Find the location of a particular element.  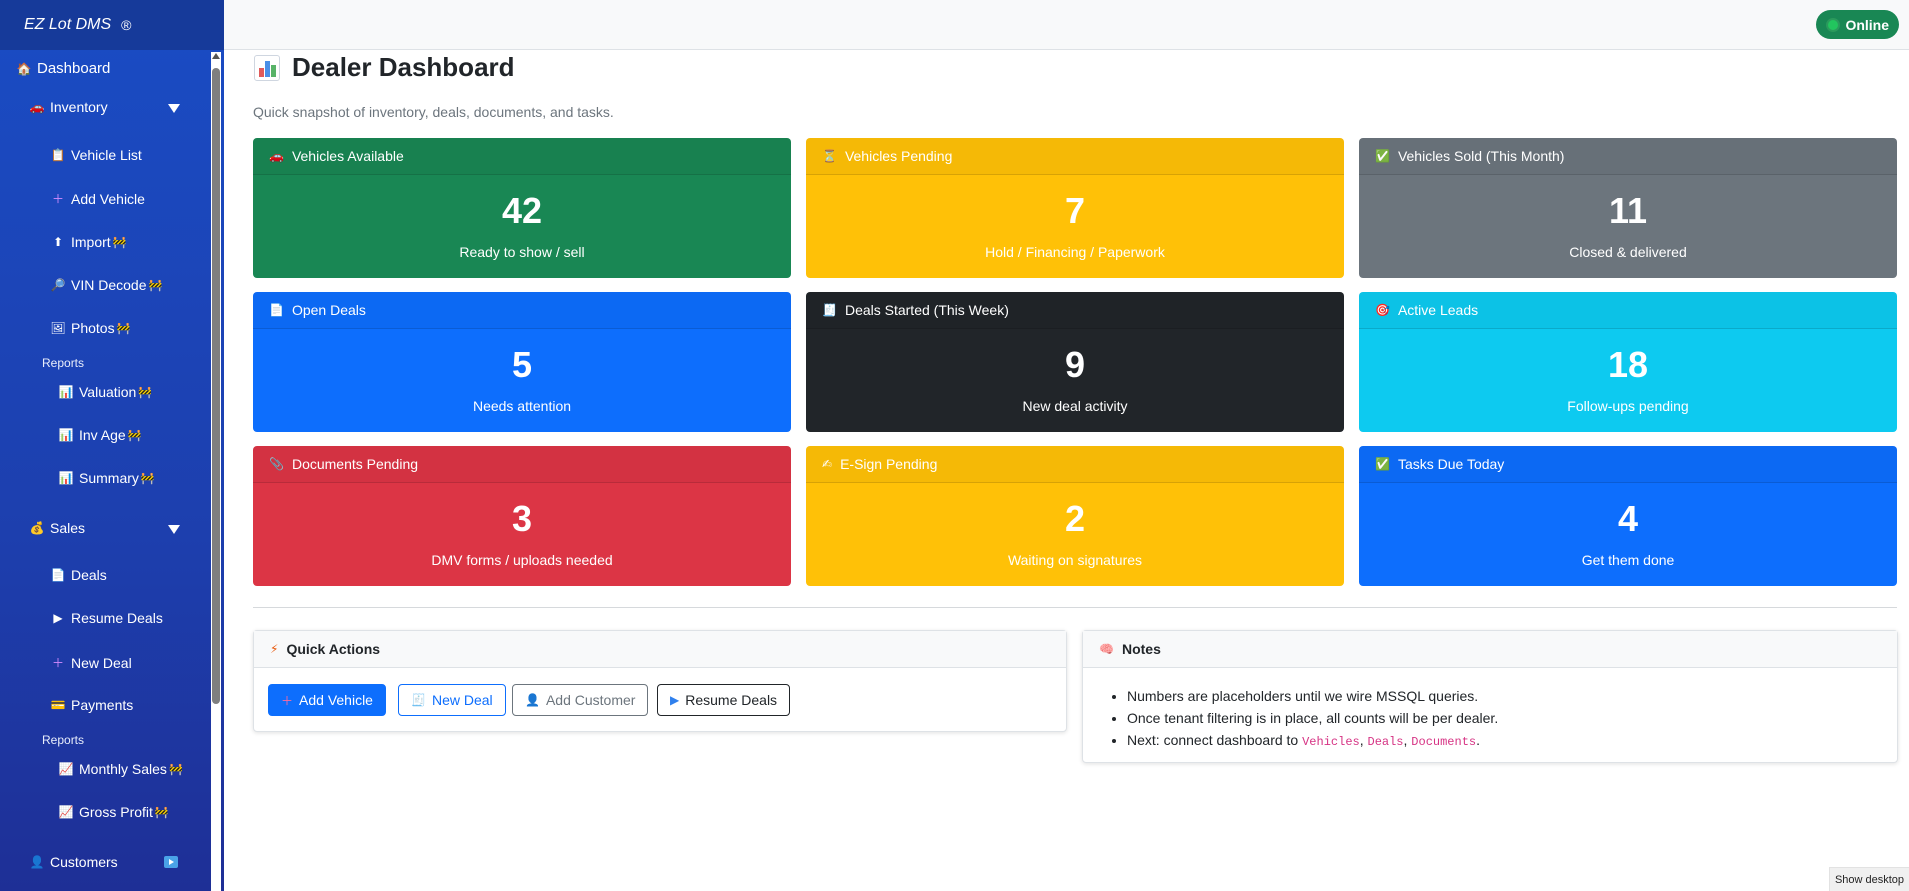

sidebar-item-label: Inventory is located at coordinates (79, 107).